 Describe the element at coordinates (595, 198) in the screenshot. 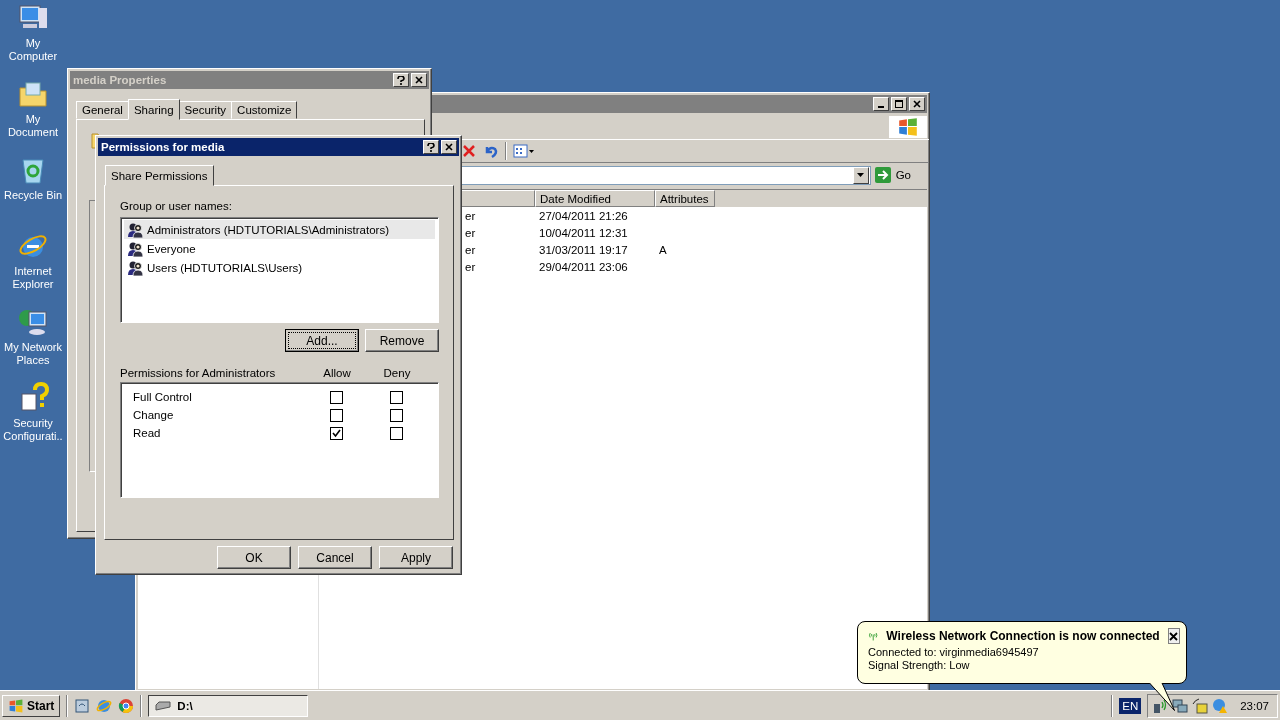

I see `column-header: Date Modified` at that location.